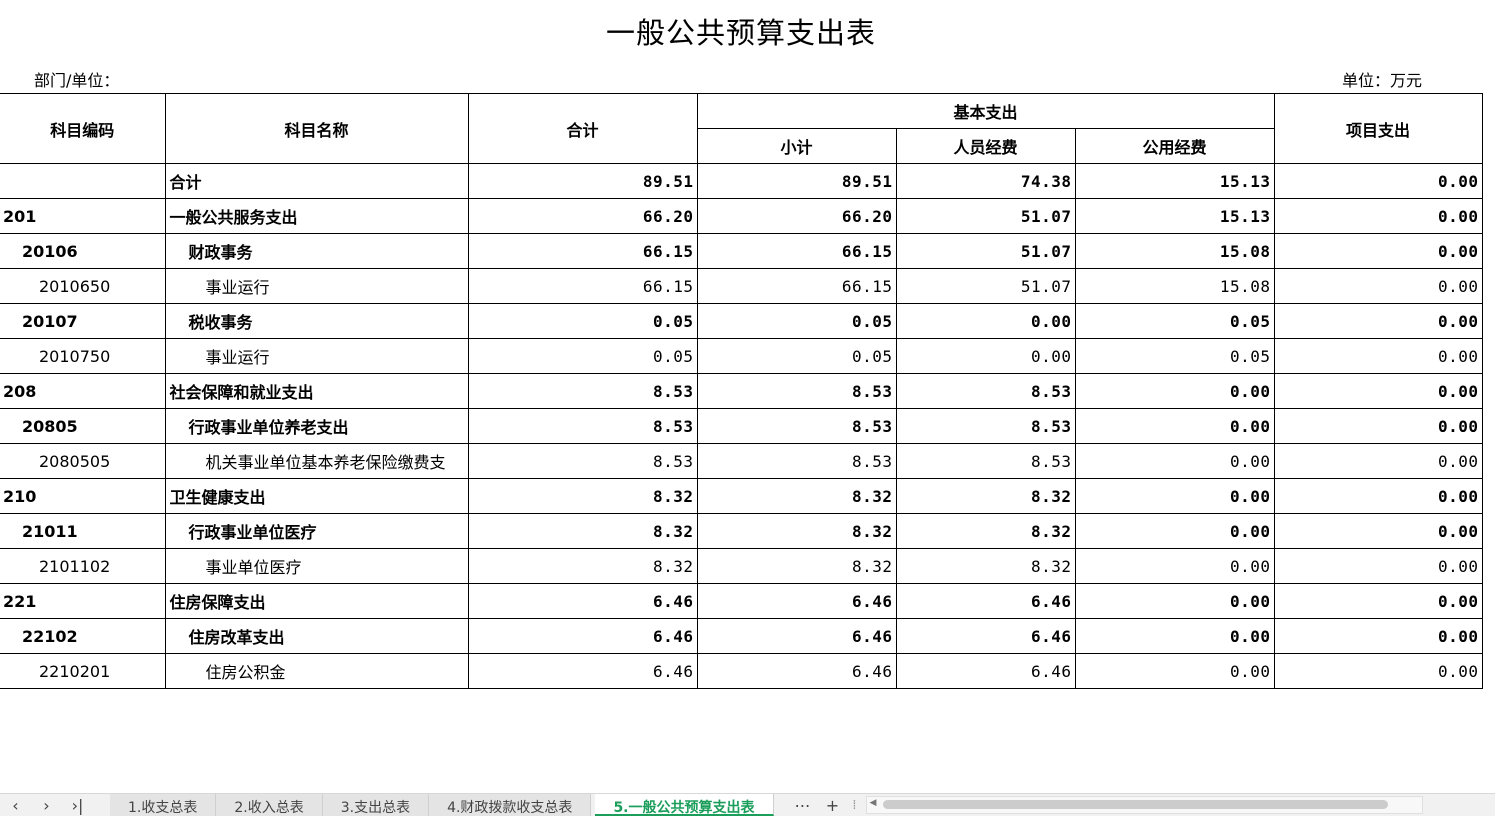  Describe the element at coordinates (316, 461) in the screenshot. I see `cell-name: 机关事业单位基本养老保险缴费支` at that location.